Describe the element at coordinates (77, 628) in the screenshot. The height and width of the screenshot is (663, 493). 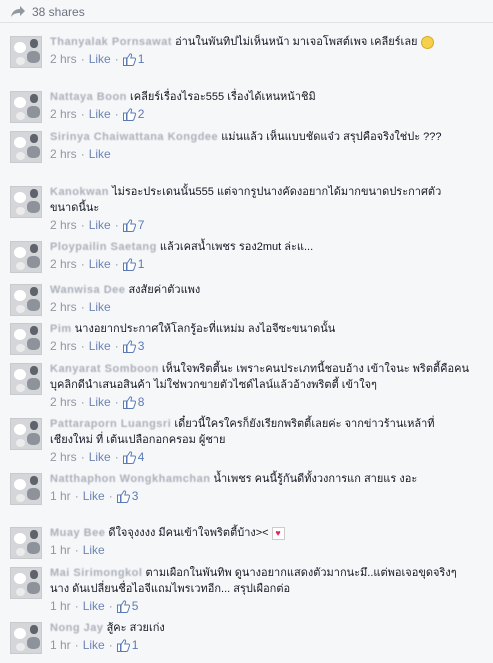
I see `commenter-name-link: Nong Jay` at that location.